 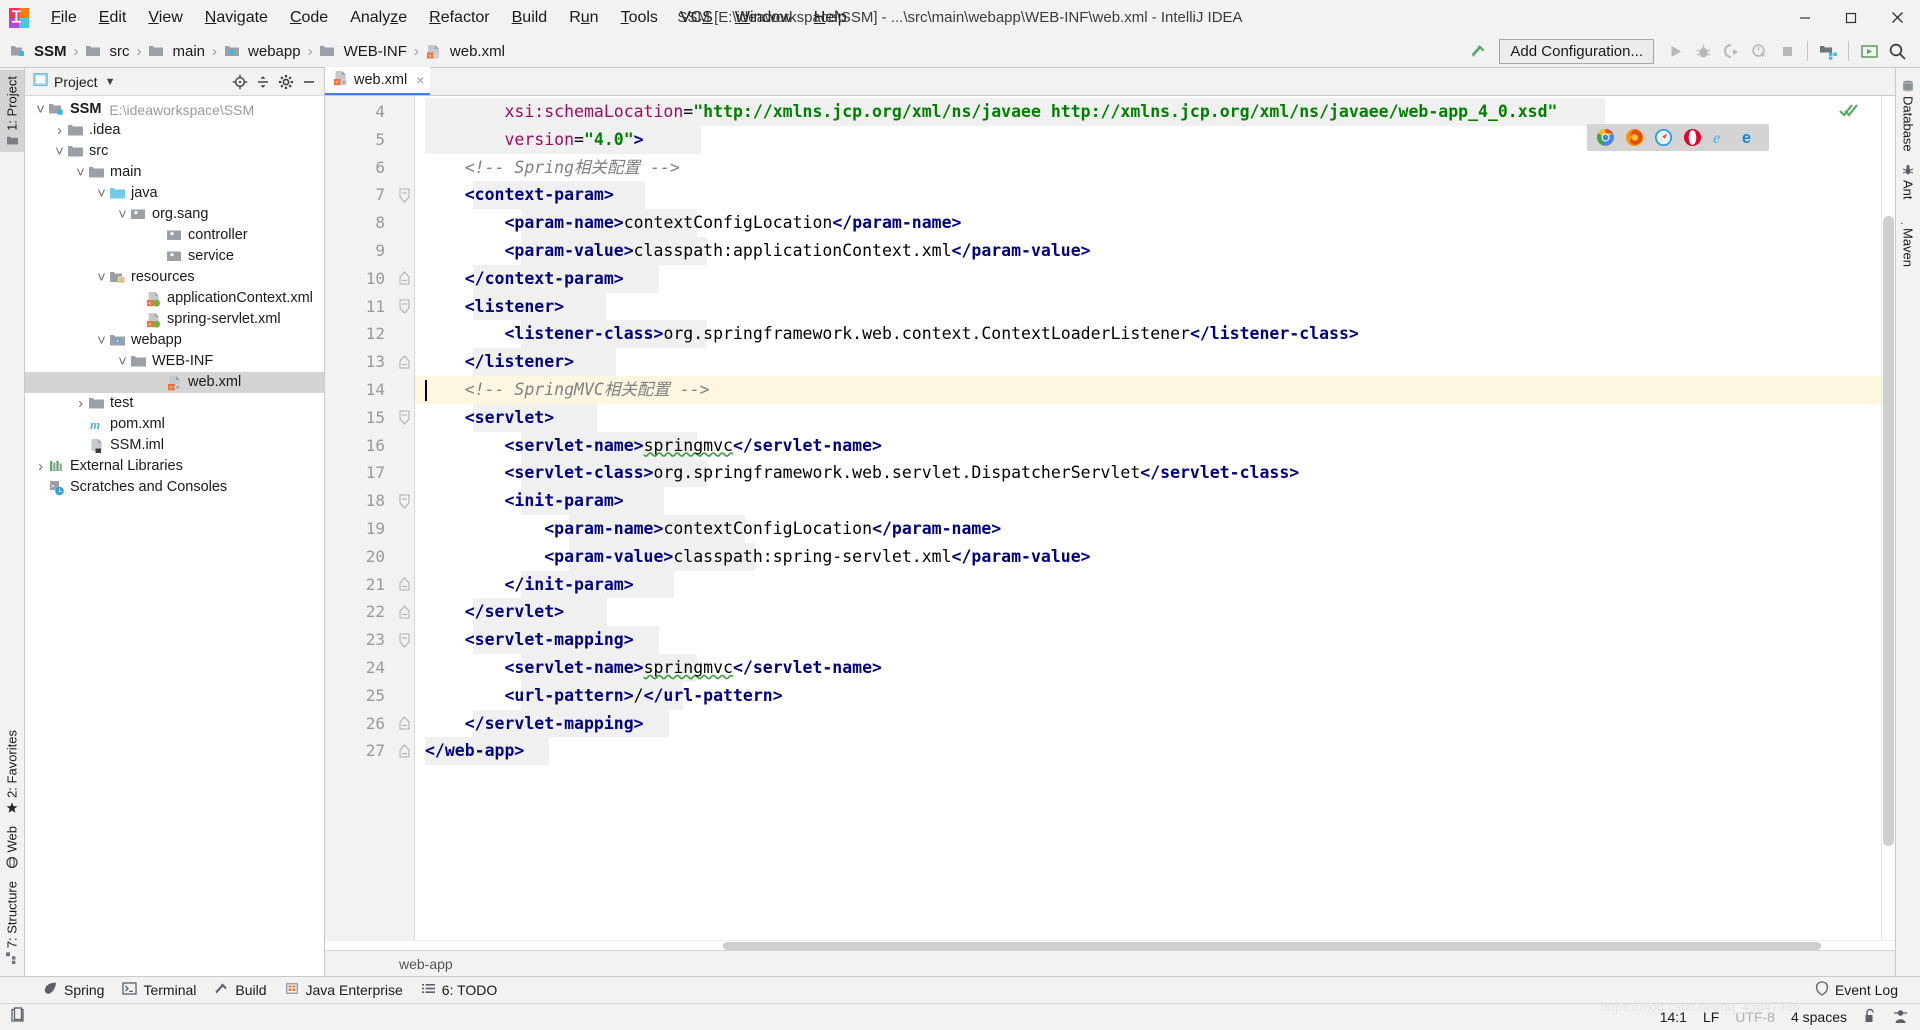 I want to click on stop-icon, so click(x=1787, y=51).